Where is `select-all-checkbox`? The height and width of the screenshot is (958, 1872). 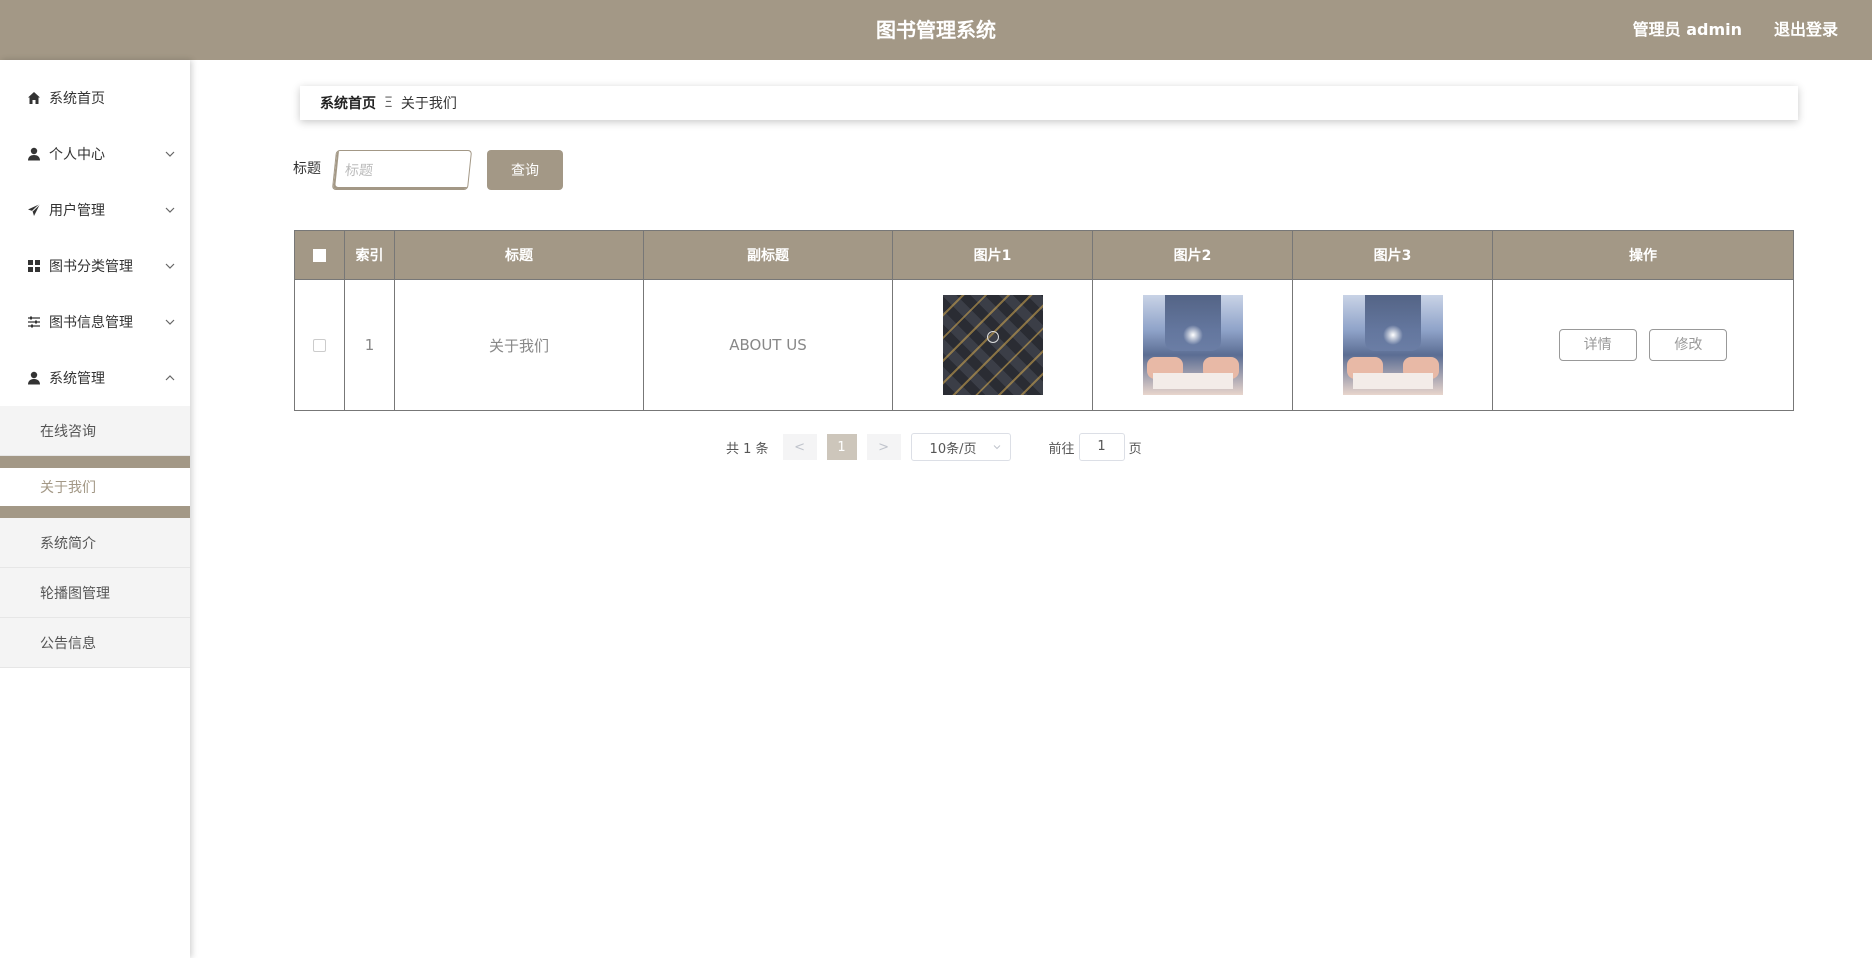 select-all-checkbox is located at coordinates (319, 255).